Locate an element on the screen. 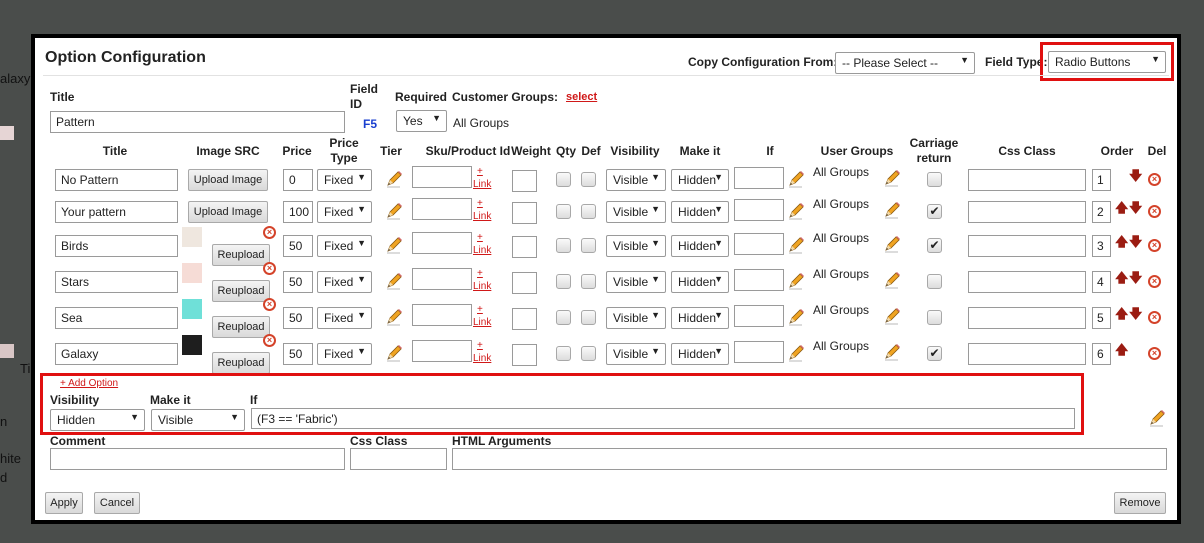 Image resolution: width=1204 pixels, height=543 pixels. rule-edit-pencil-icon is located at coordinates (1157, 418).